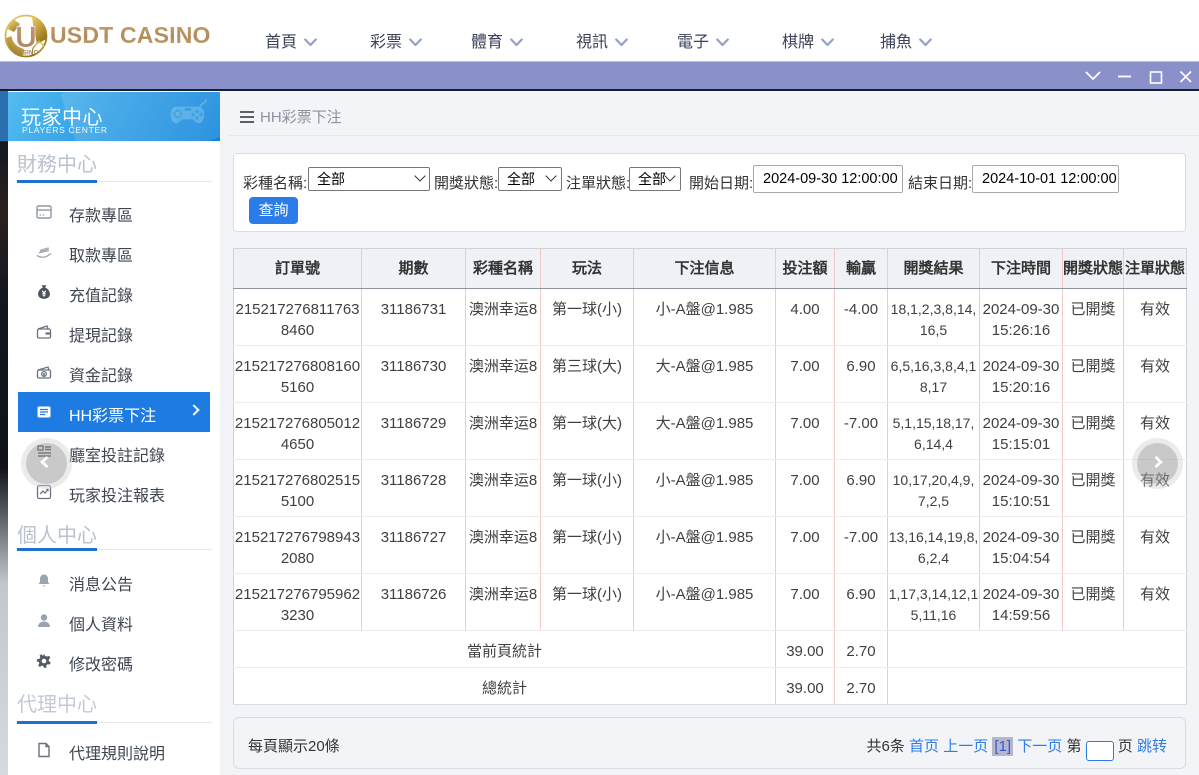 This screenshot has width=1199, height=775. What do you see at coordinates (26, 37) in the screenshot?
I see `svg-text: U` at bounding box center [26, 37].